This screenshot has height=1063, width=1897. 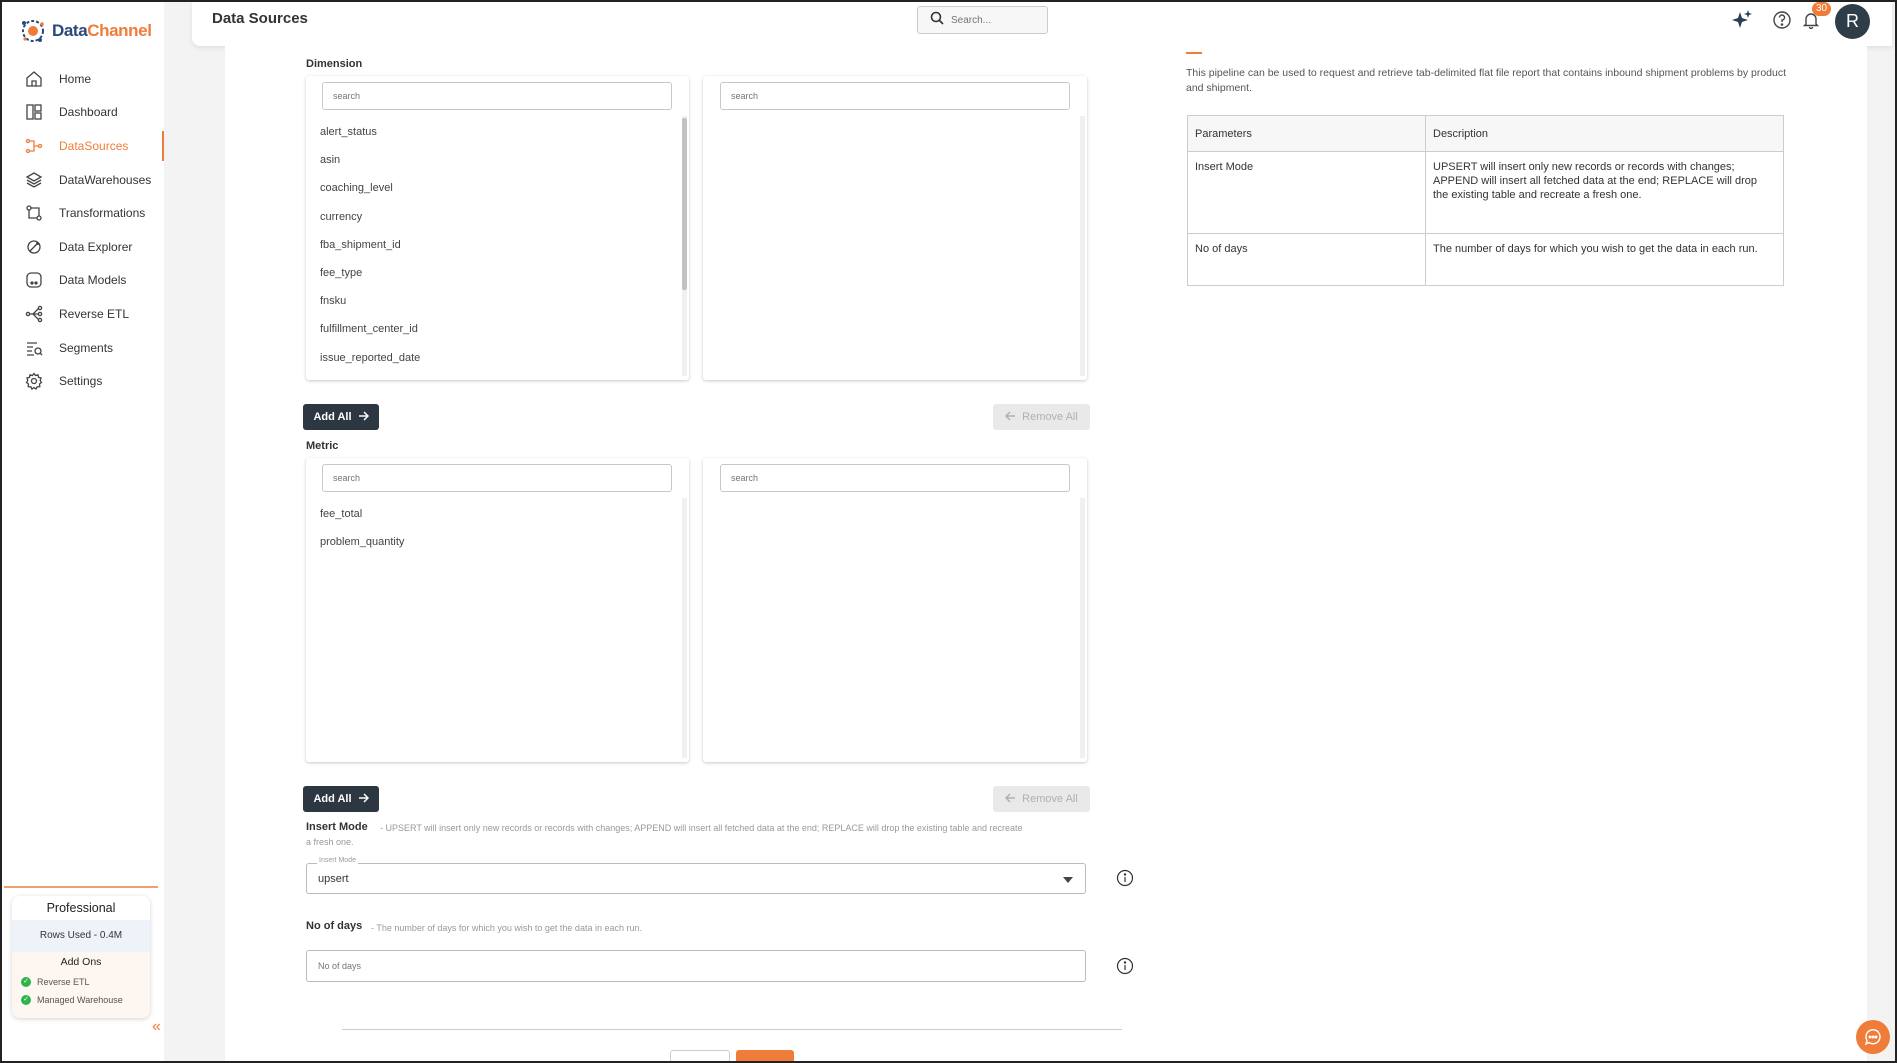 I want to click on no-of-days-title: No of days, so click(x=334, y=926).